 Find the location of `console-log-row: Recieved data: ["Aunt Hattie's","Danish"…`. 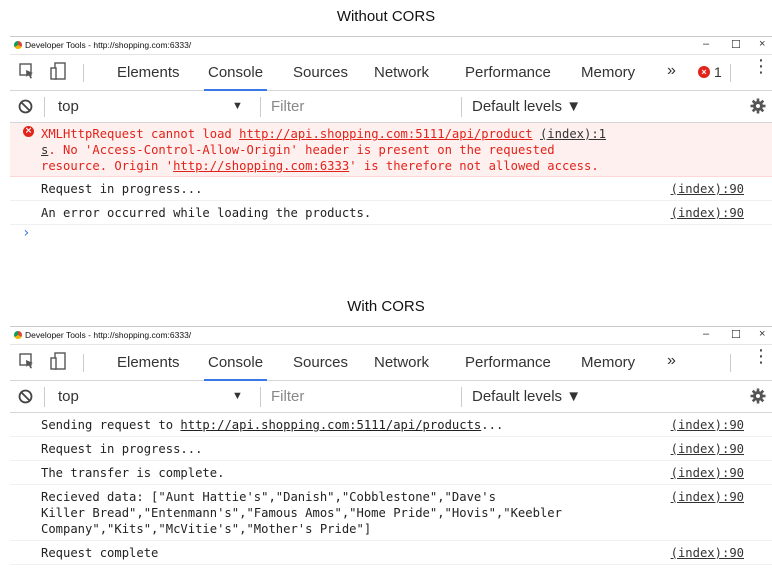

console-log-row: Recieved data: ["Aunt Hattie's","Danish"… is located at coordinates (391, 513).